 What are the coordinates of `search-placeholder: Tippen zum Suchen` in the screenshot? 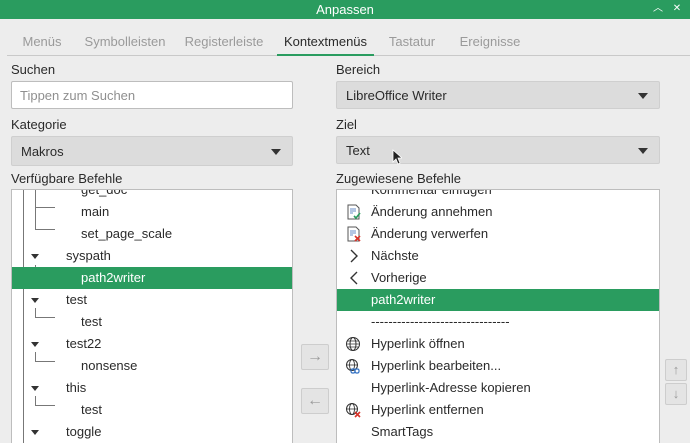 It's located at (78, 95).